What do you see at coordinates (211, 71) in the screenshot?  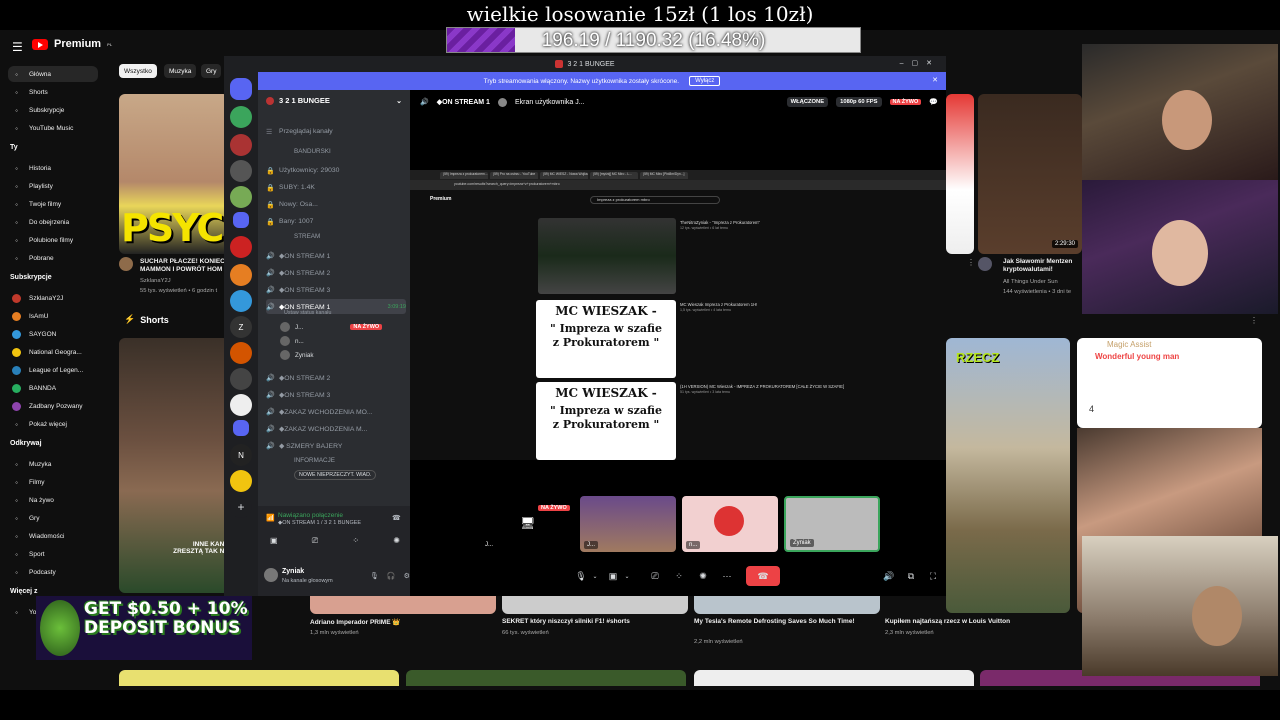 I see `chip-games: Gry` at bounding box center [211, 71].